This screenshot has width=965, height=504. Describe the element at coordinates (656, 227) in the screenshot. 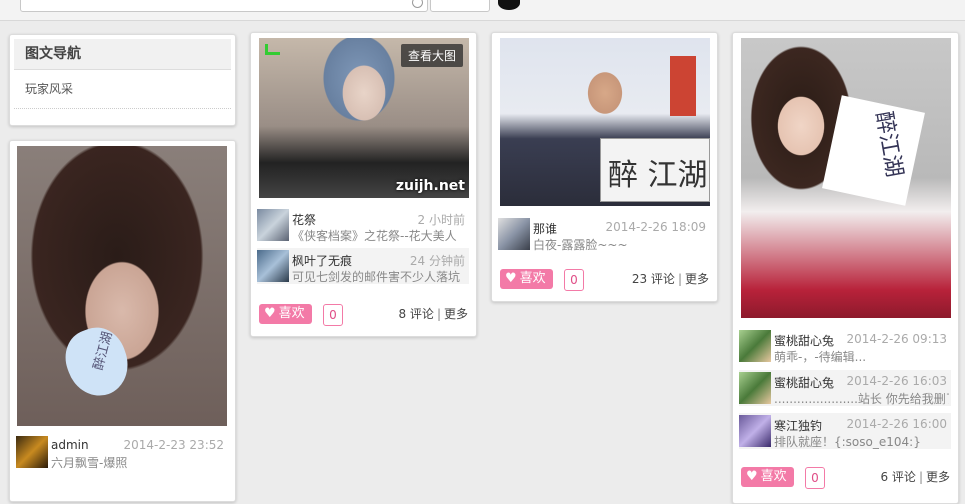

I see `comment-time: 2014-2-26 18:09` at that location.